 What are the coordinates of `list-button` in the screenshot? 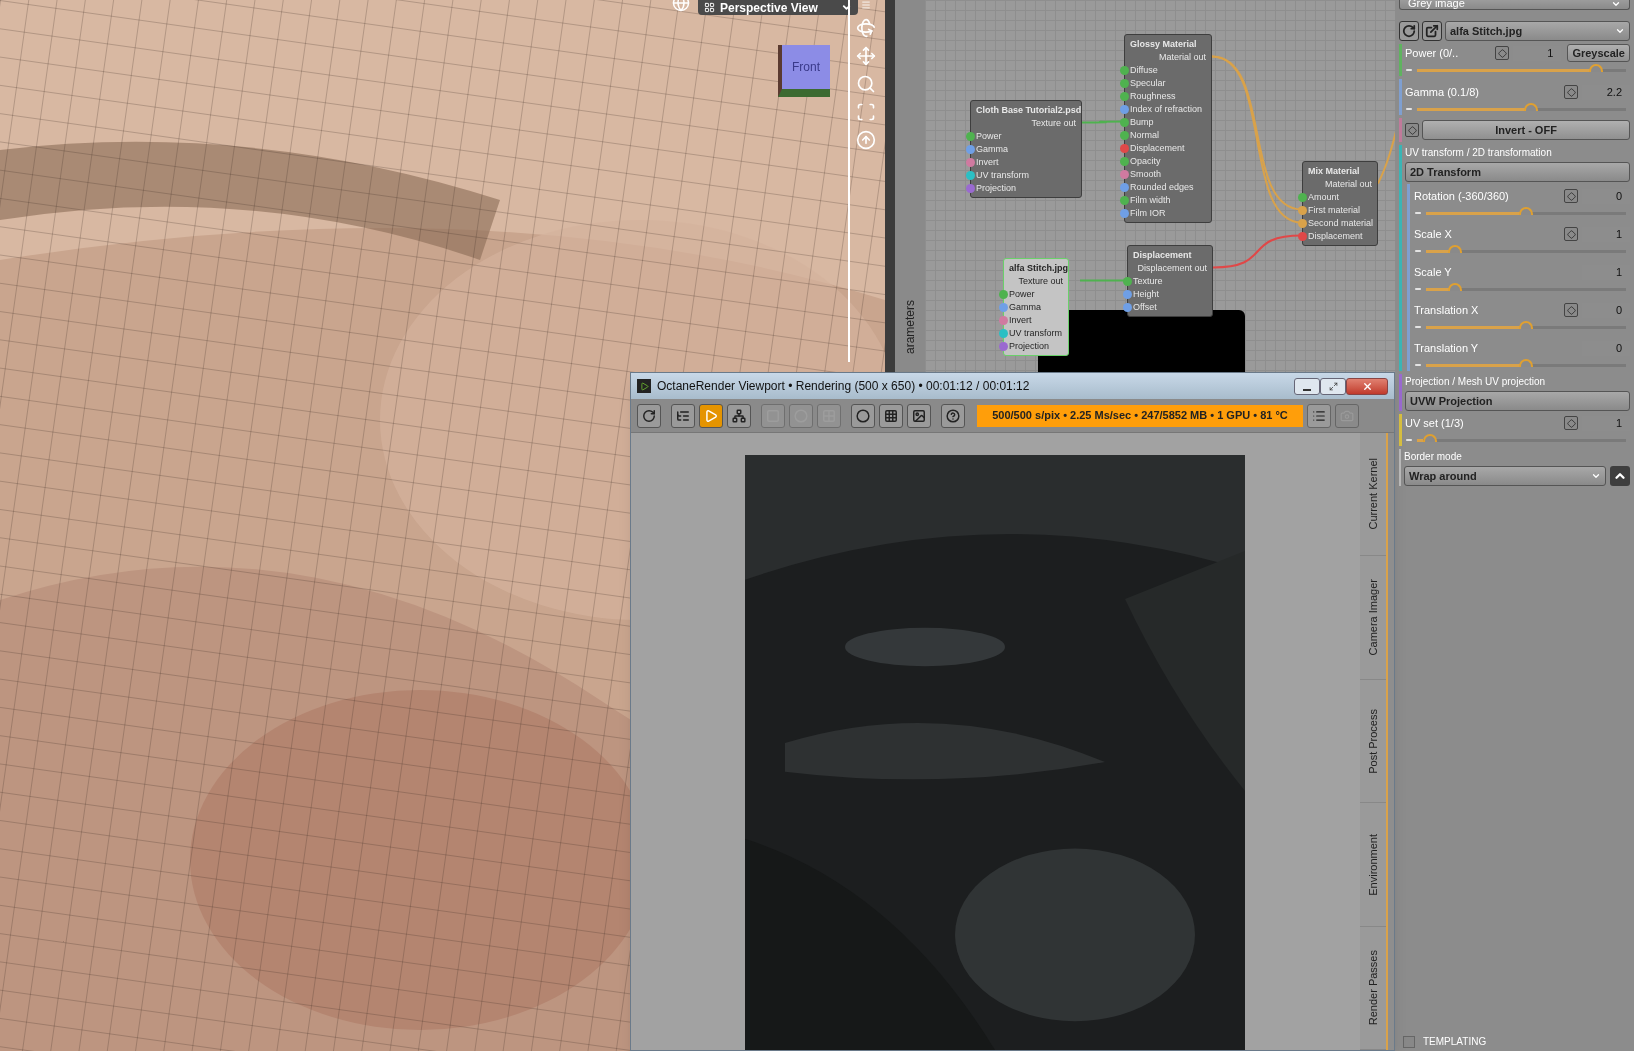 It's located at (1319, 415).